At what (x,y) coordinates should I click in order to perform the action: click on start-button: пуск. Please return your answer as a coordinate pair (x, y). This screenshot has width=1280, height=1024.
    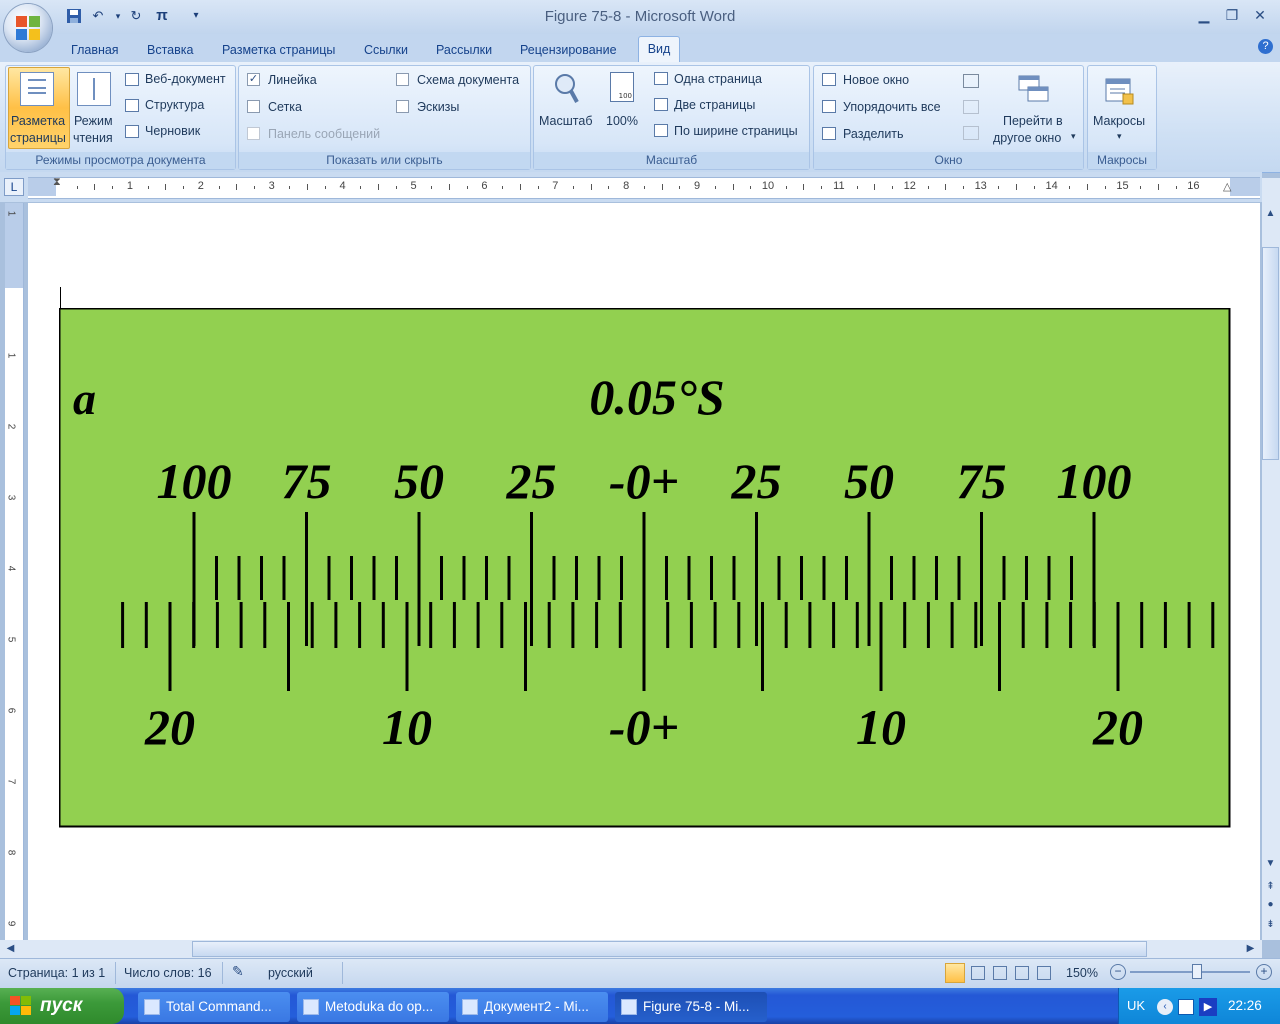
    Looking at the image, I should click on (62, 1006).